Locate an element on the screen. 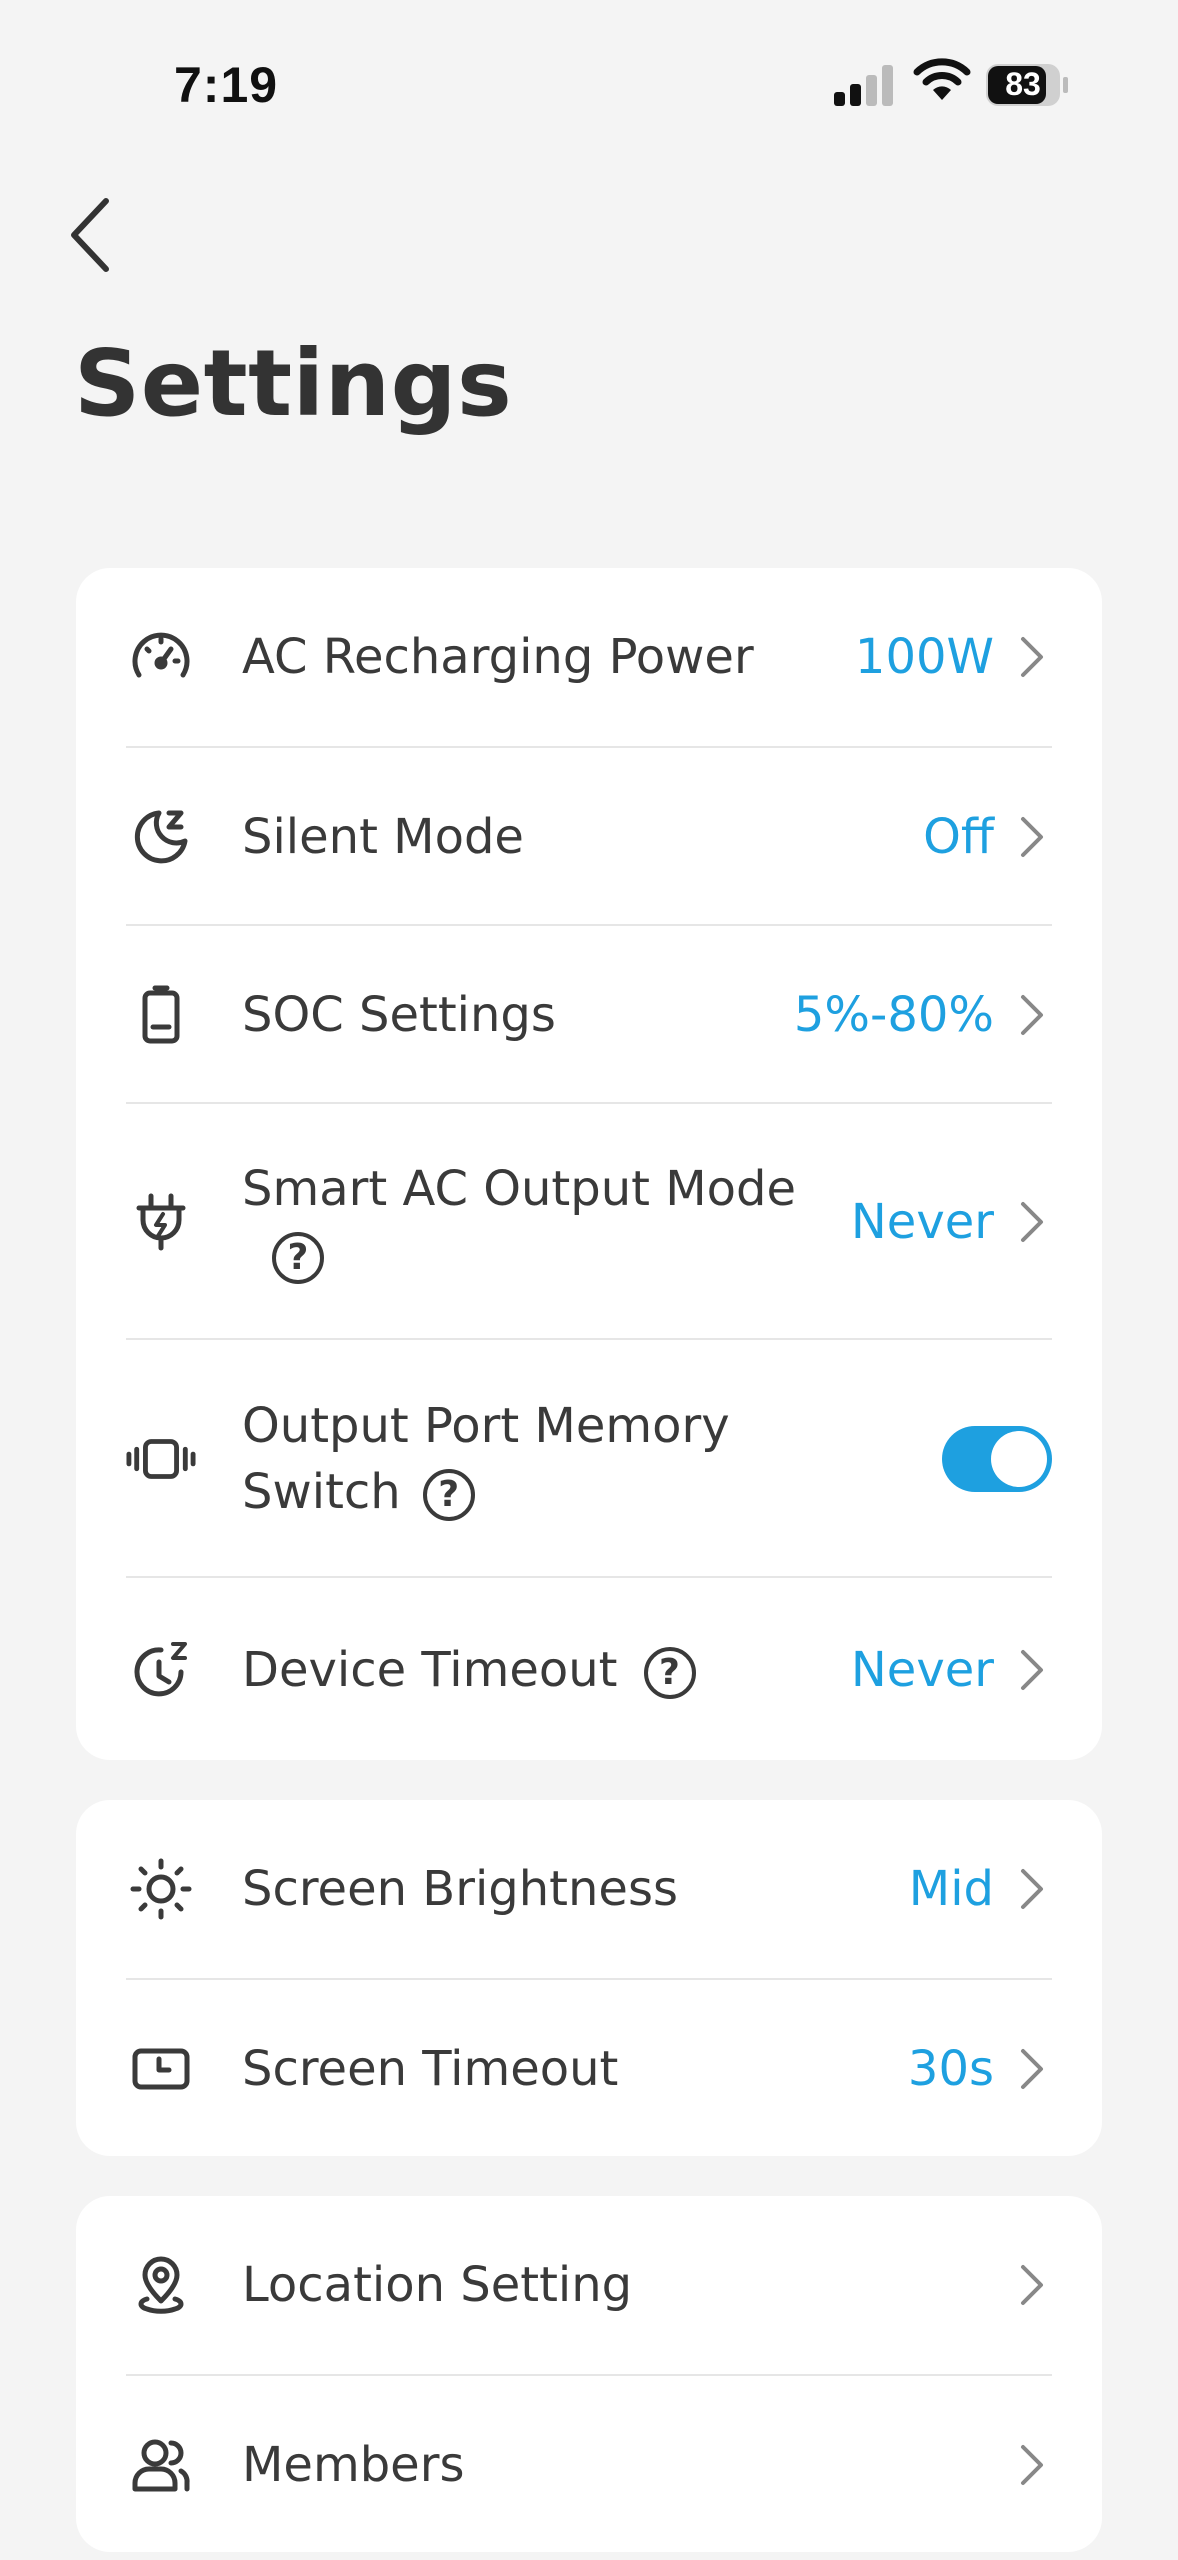 This screenshot has width=1178, height=2560. row-label: Location Setting is located at coordinates (437, 2285).